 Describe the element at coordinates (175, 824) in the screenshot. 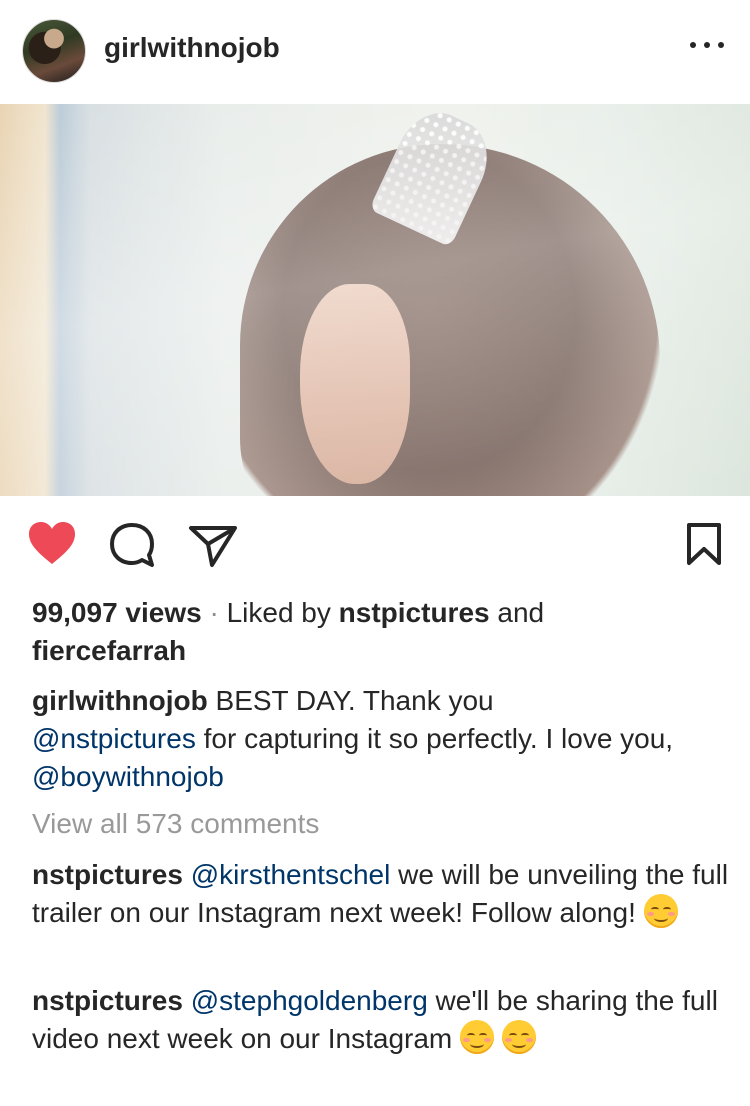

I see `view-all-comments-link: View all 573 comments` at that location.